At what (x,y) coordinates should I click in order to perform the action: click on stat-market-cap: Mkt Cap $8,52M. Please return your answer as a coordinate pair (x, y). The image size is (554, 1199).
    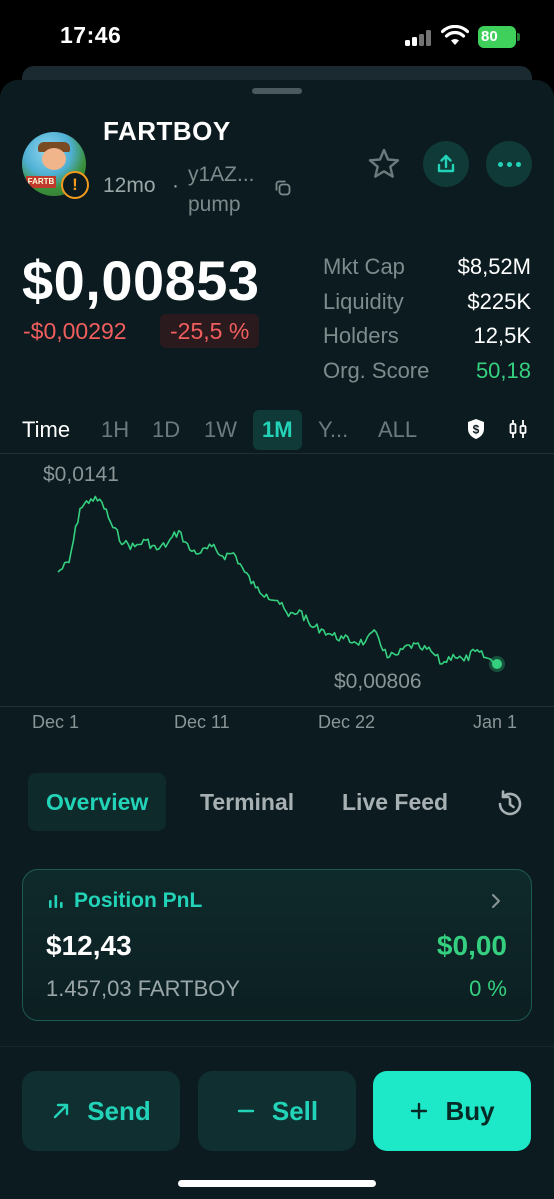
    Looking at the image, I should click on (427, 267).